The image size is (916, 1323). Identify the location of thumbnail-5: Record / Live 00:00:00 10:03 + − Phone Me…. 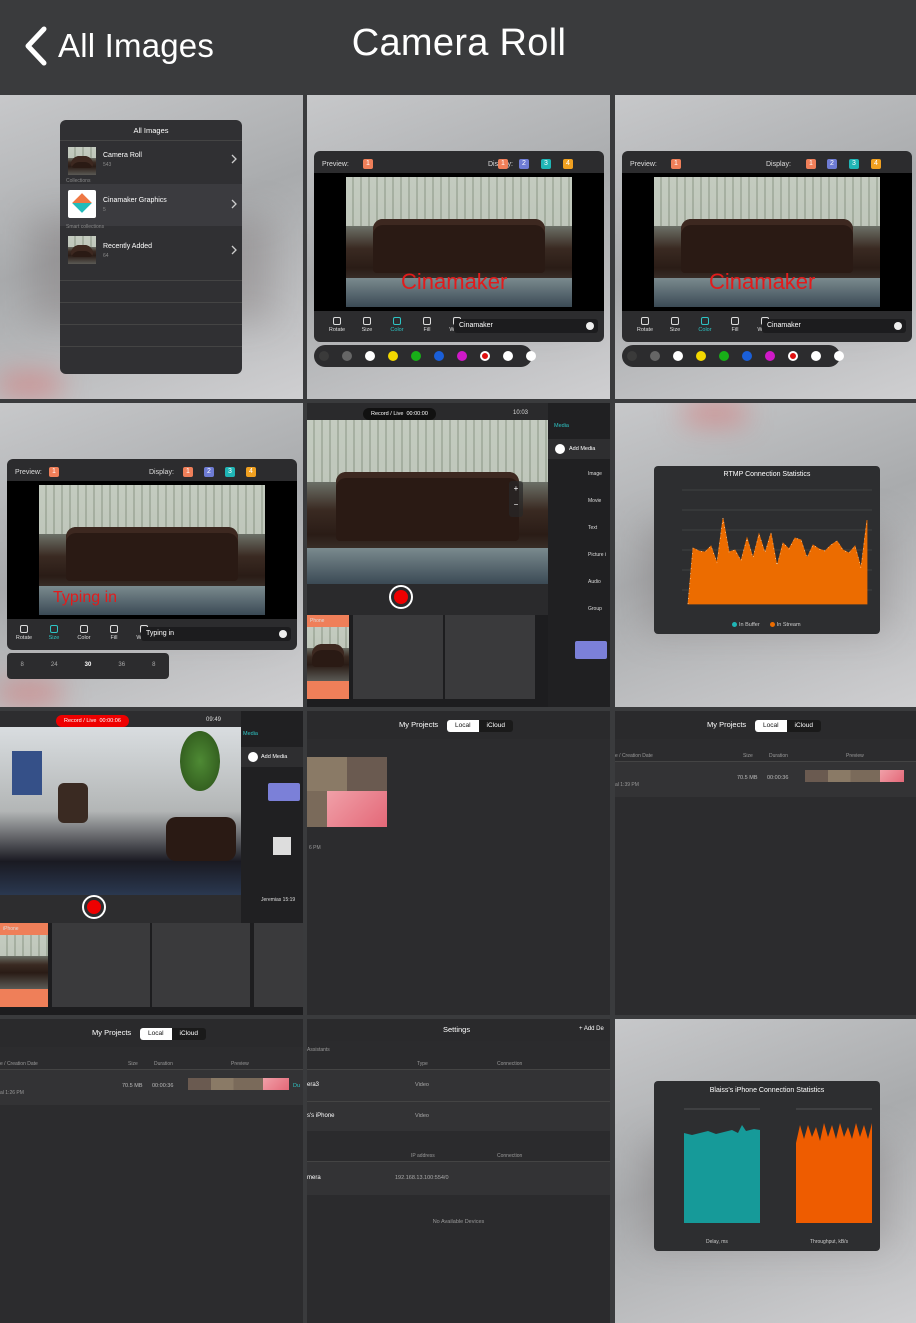
(458, 555).